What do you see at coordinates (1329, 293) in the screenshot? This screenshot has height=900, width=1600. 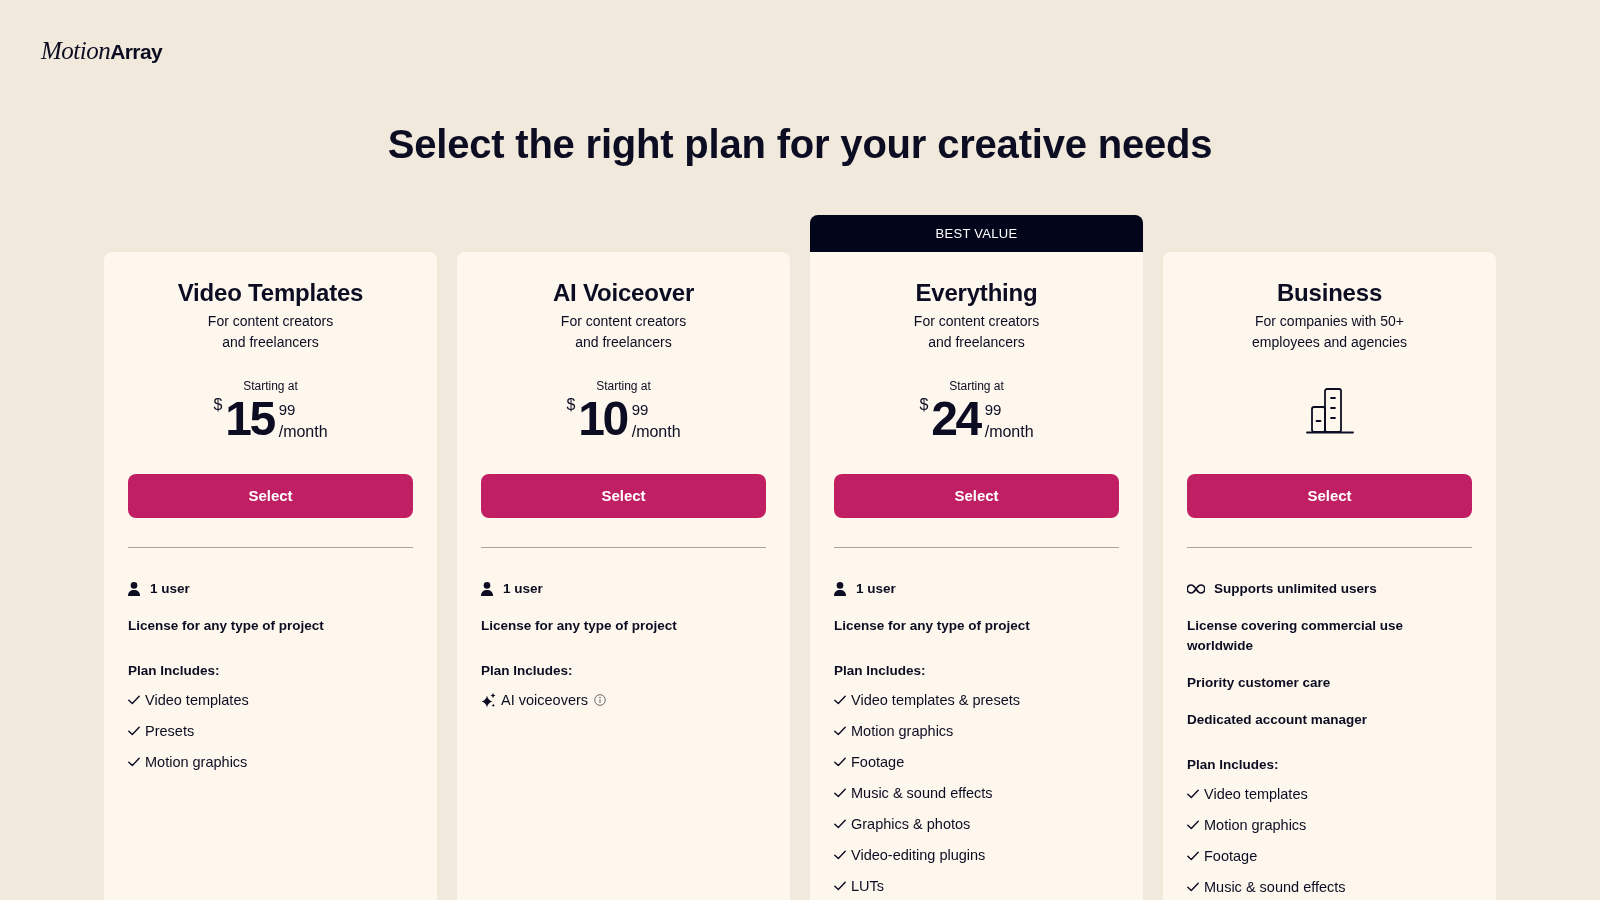 I see `plan-title: Business` at bounding box center [1329, 293].